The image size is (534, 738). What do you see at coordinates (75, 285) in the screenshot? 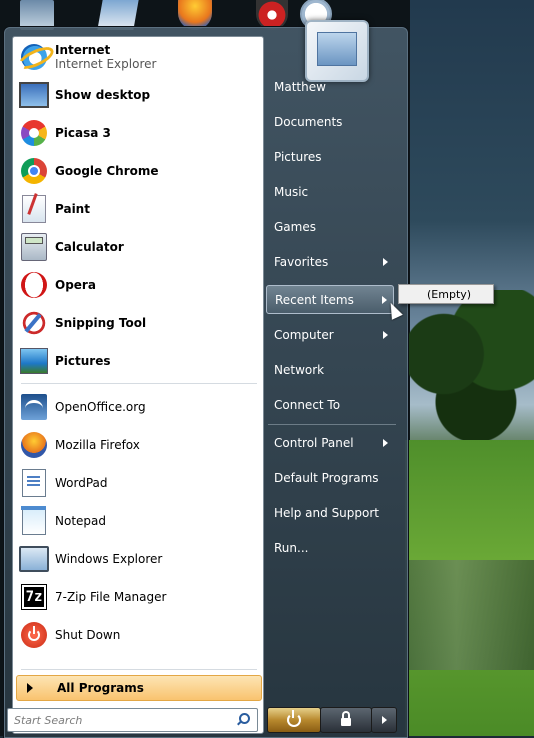
I see `program-label: Opera` at bounding box center [75, 285].